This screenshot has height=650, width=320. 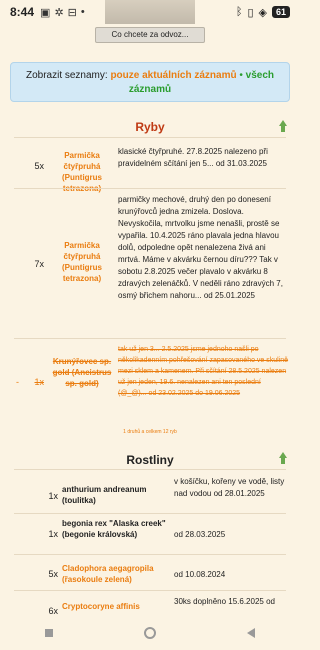 What do you see at coordinates (150, 127) in the screenshot?
I see `section-title-ryby: Ryby` at bounding box center [150, 127].